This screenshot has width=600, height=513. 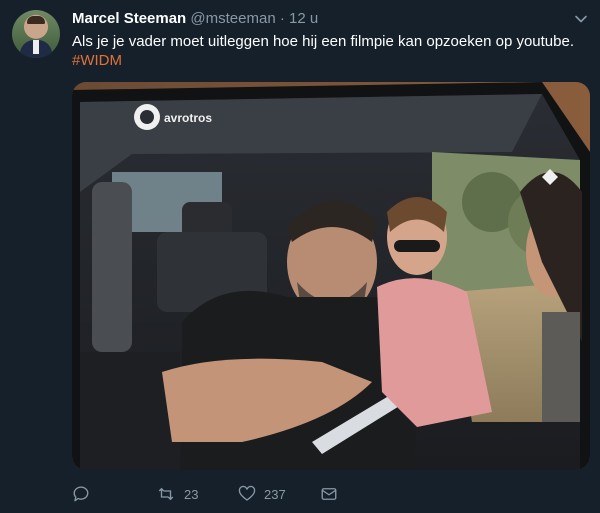 I want to click on heart-icon, so click(x=247, y=493).